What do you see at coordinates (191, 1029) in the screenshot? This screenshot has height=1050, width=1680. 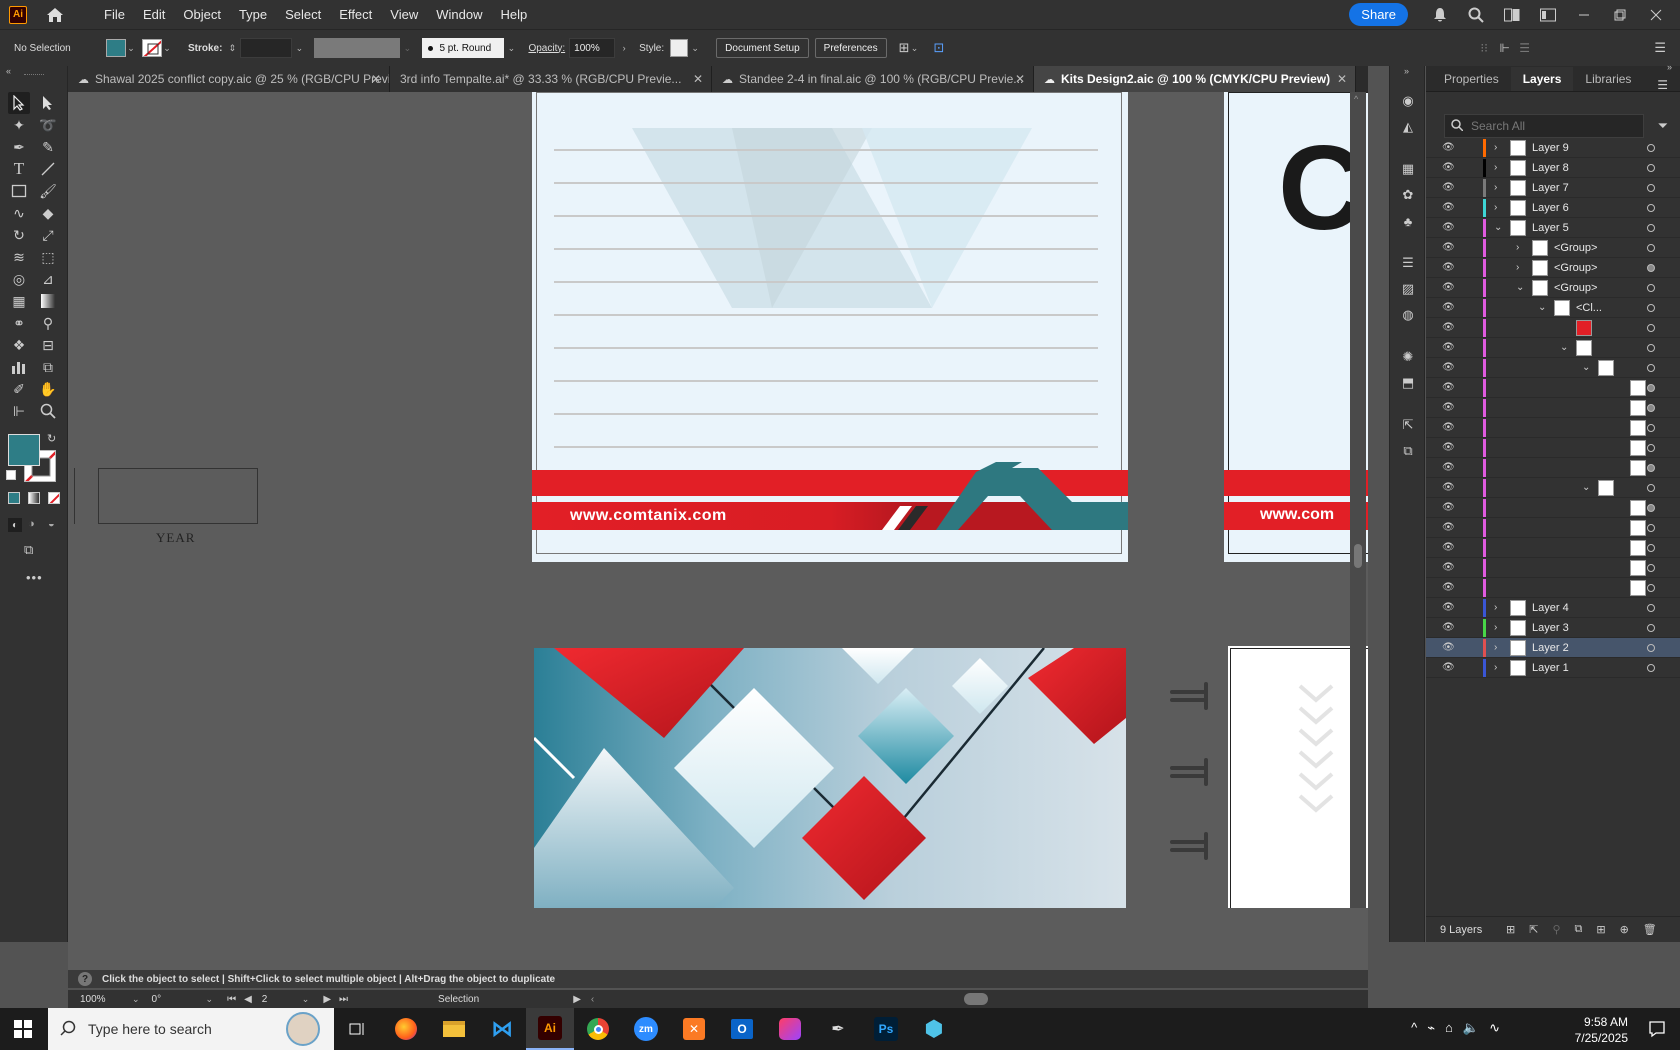 I see `taskbar-search-box: Type here to search` at bounding box center [191, 1029].